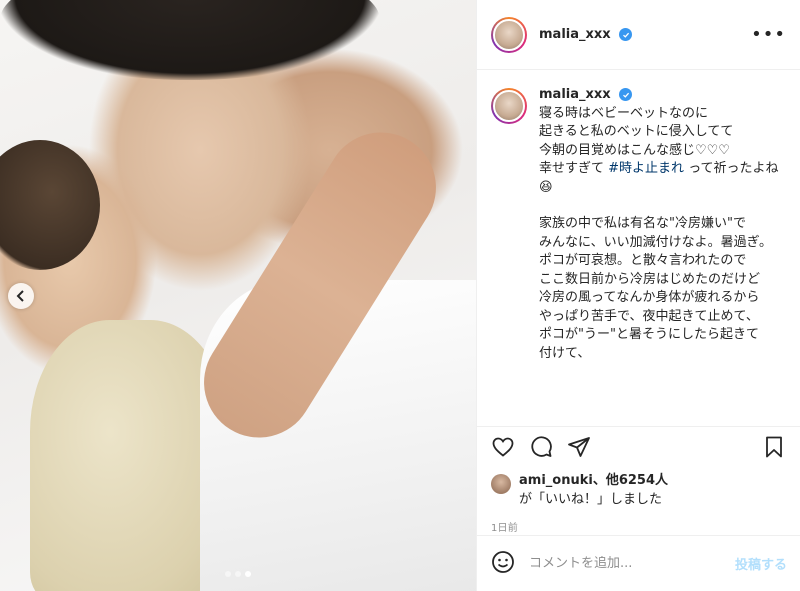 The height and width of the screenshot is (591, 800). I want to click on caption-line: 寝る時はベビーベットなのに, so click(624, 113).